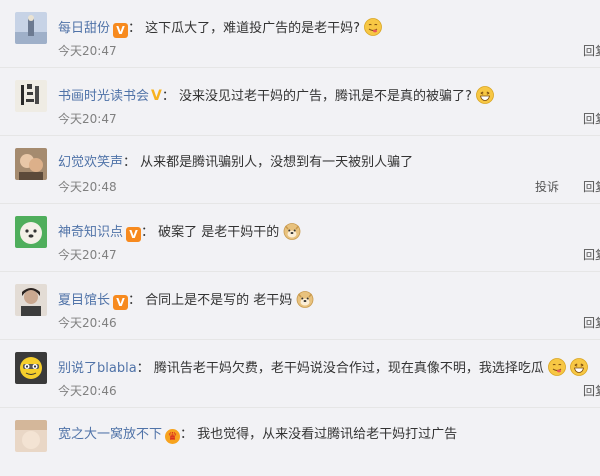  What do you see at coordinates (90, 162) in the screenshot?
I see `username: 幻觉欢笑声` at bounding box center [90, 162].